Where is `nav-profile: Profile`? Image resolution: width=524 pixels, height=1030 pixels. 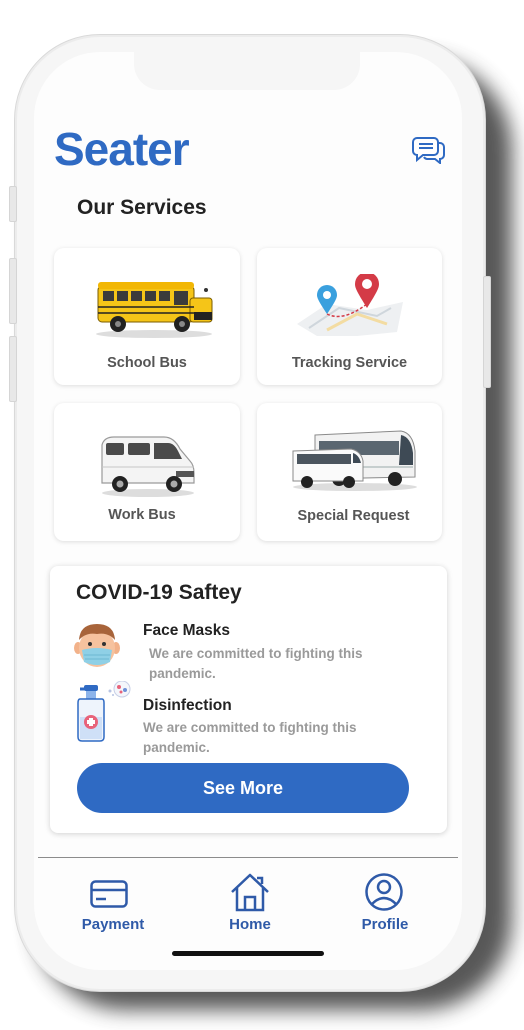
nav-profile: Profile is located at coordinates (385, 903).